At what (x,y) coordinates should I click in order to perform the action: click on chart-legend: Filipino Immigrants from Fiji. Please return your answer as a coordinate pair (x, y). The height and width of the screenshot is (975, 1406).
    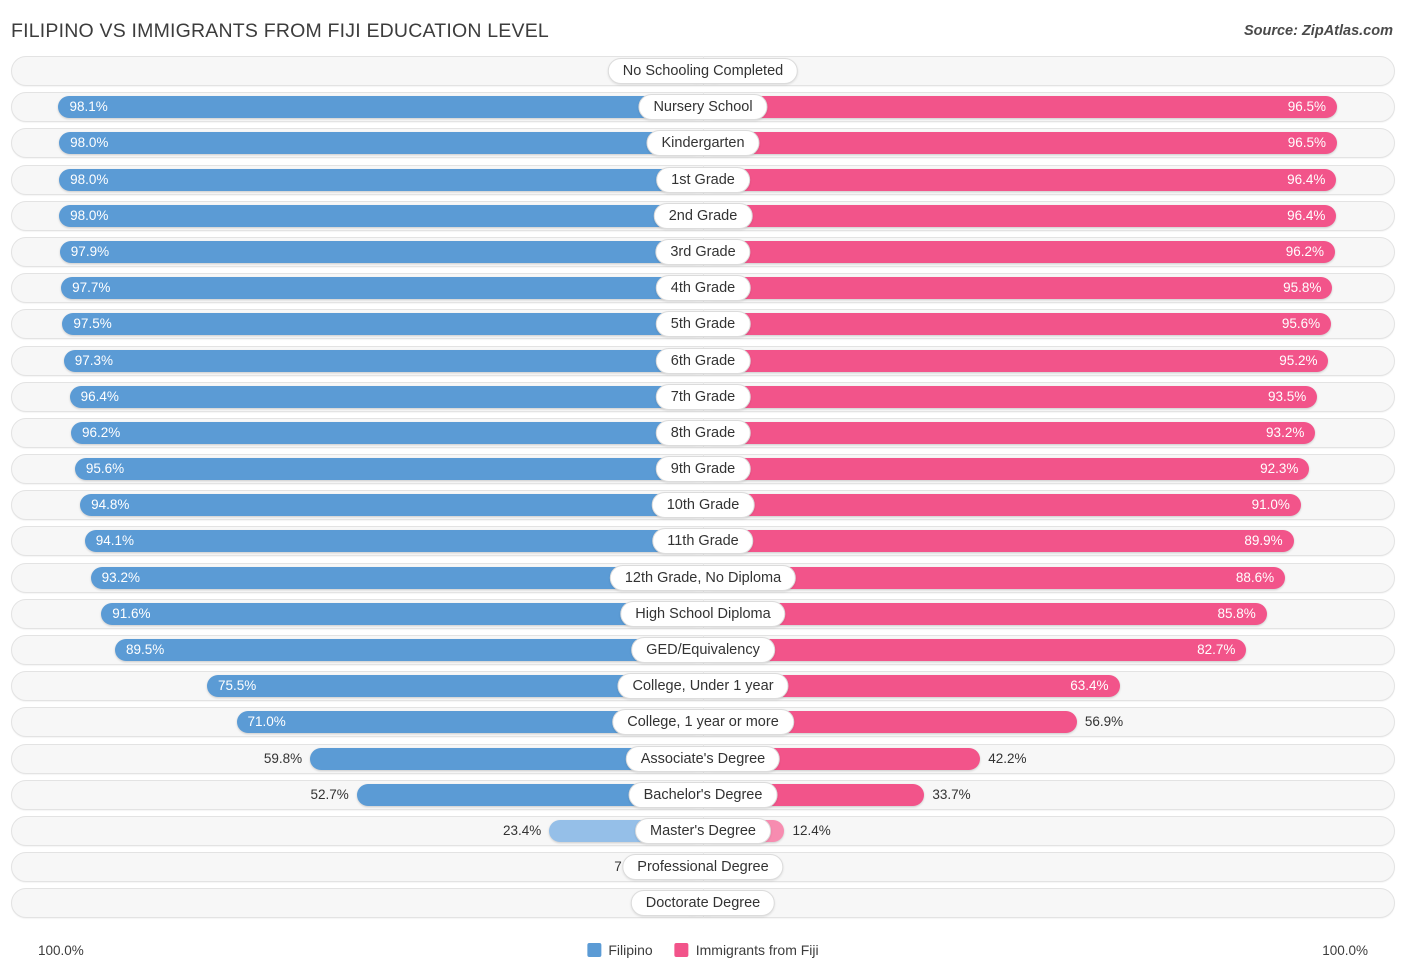
    Looking at the image, I should click on (703, 950).